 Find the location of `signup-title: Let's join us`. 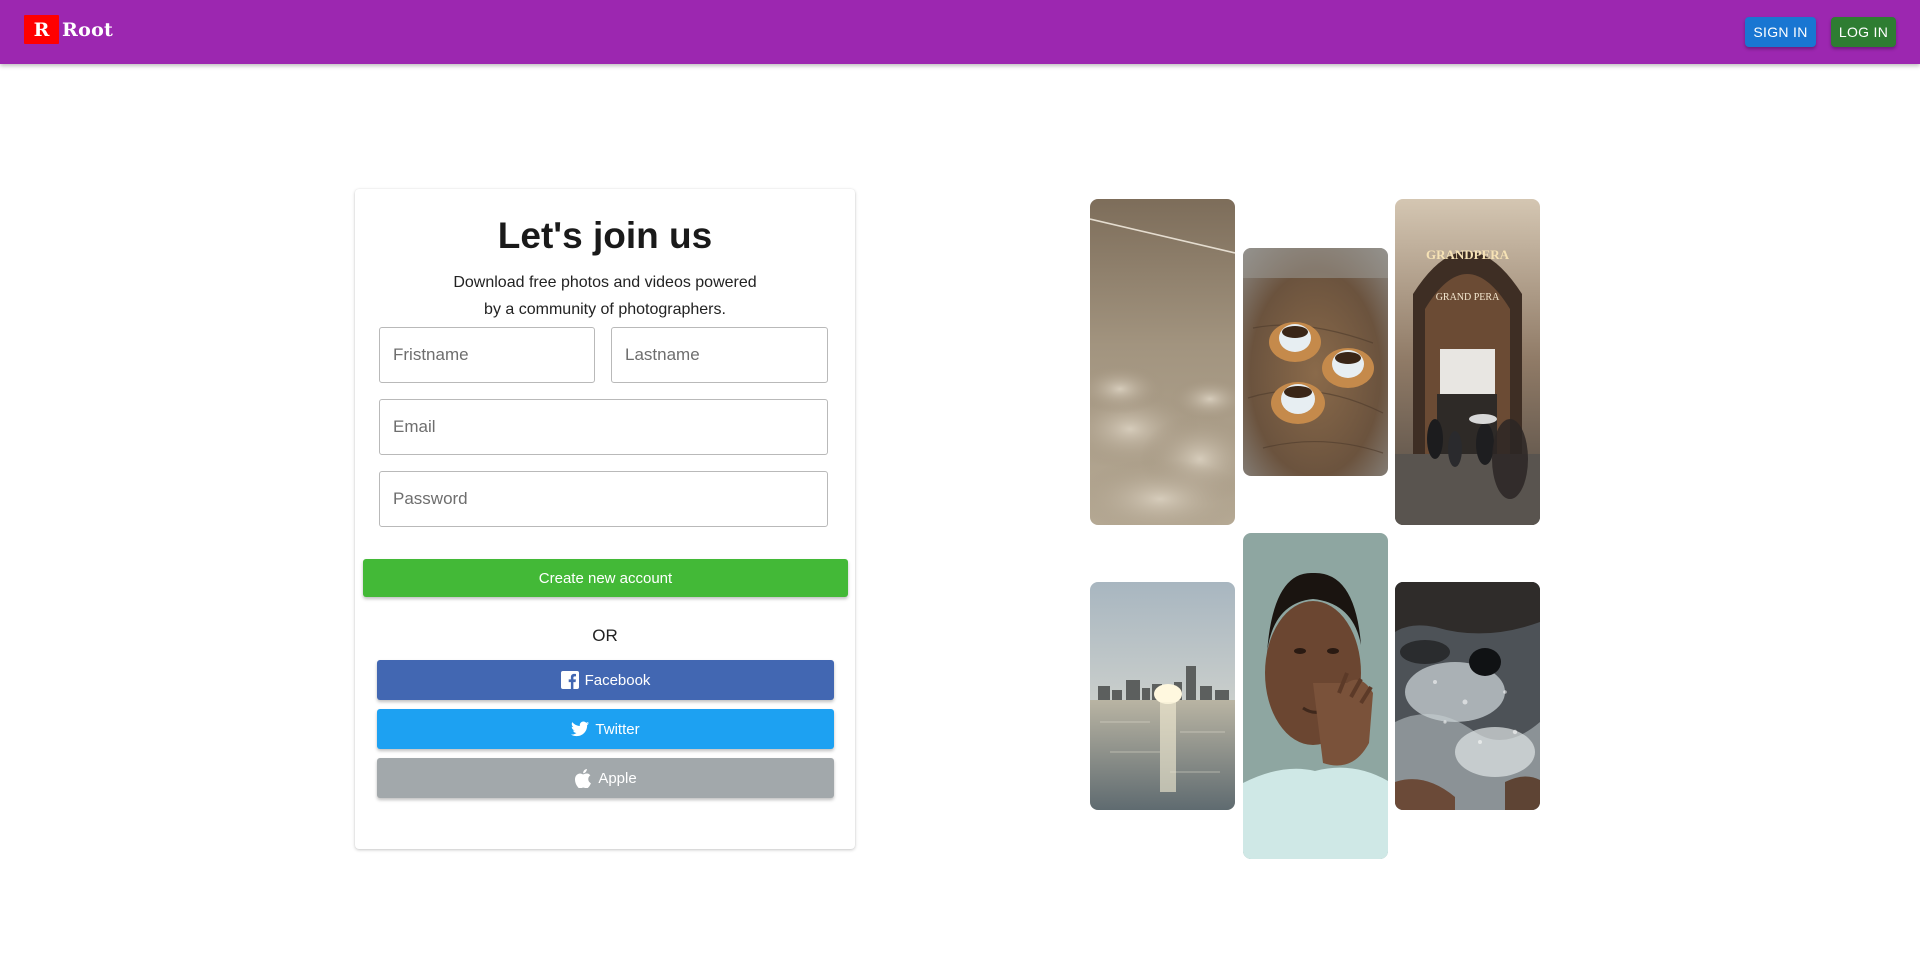

signup-title: Let's join us is located at coordinates (605, 235).